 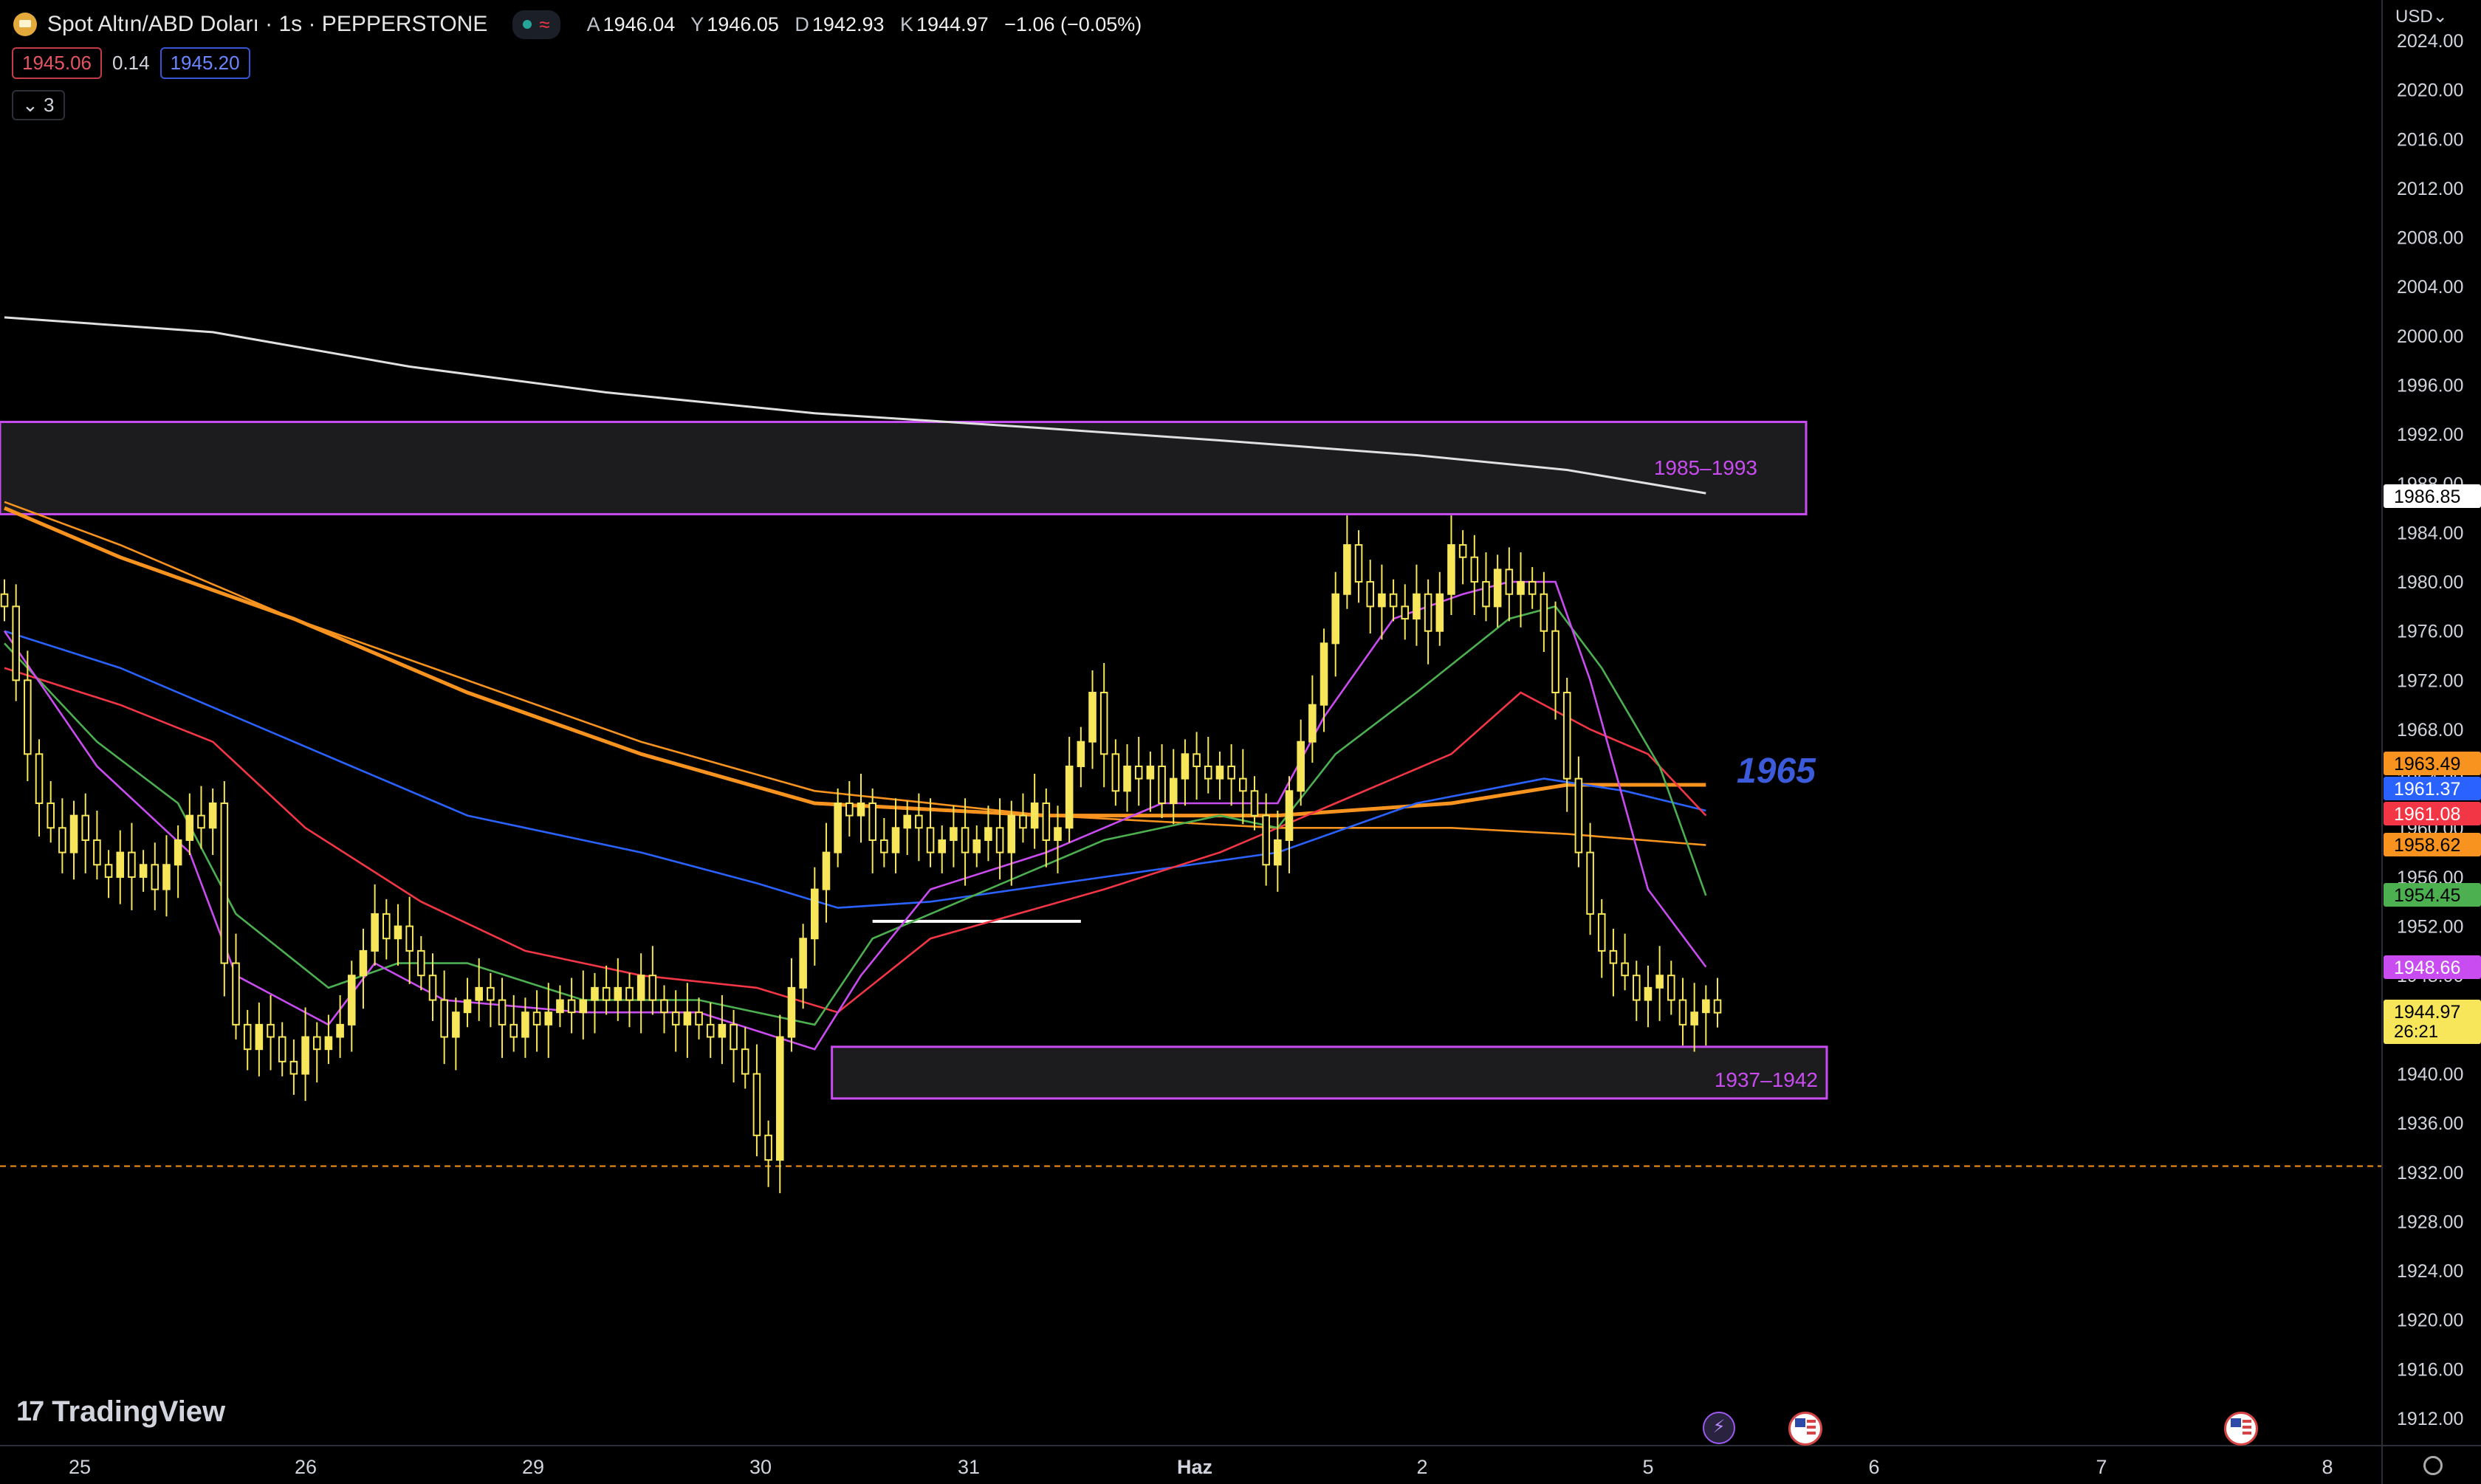 I want to click on price-zone-lower, so click(x=1329, y=1072).